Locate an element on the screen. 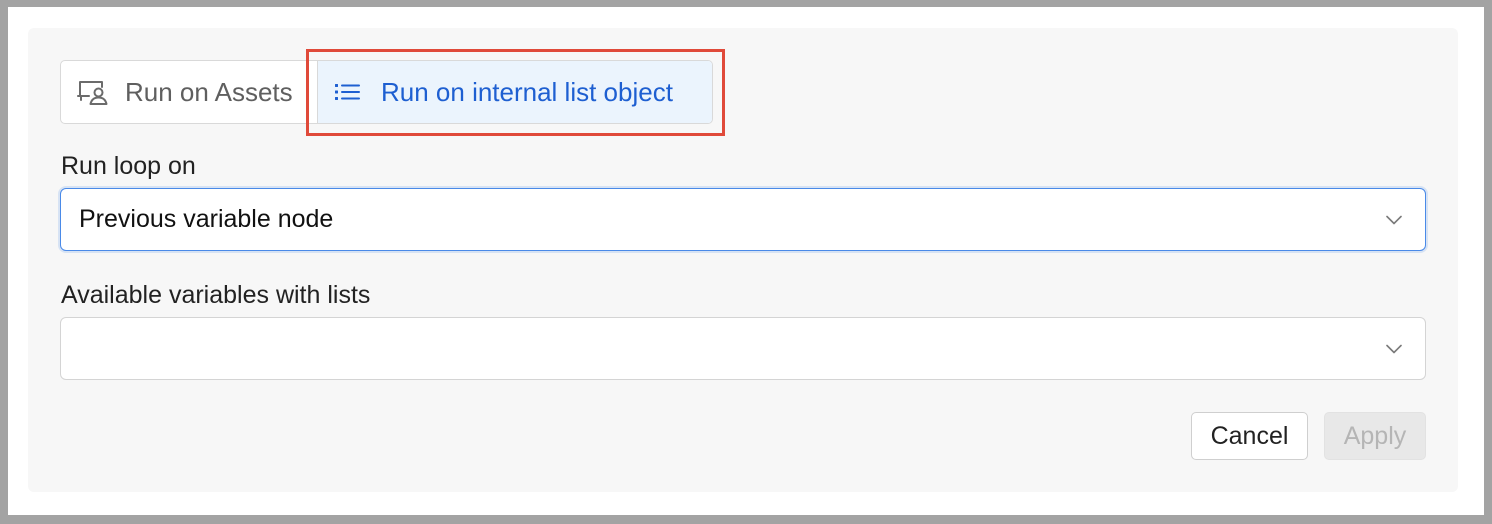 The height and width of the screenshot is (524, 1492). available-variables-select is located at coordinates (743, 348).